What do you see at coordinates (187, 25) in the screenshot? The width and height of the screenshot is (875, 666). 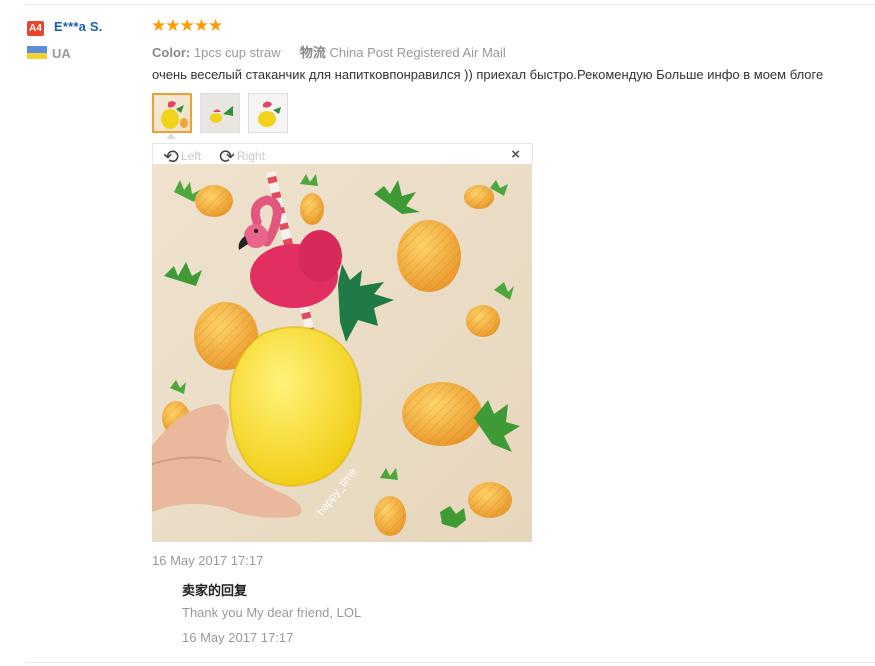 I see `star-rating: ★★★★★` at bounding box center [187, 25].